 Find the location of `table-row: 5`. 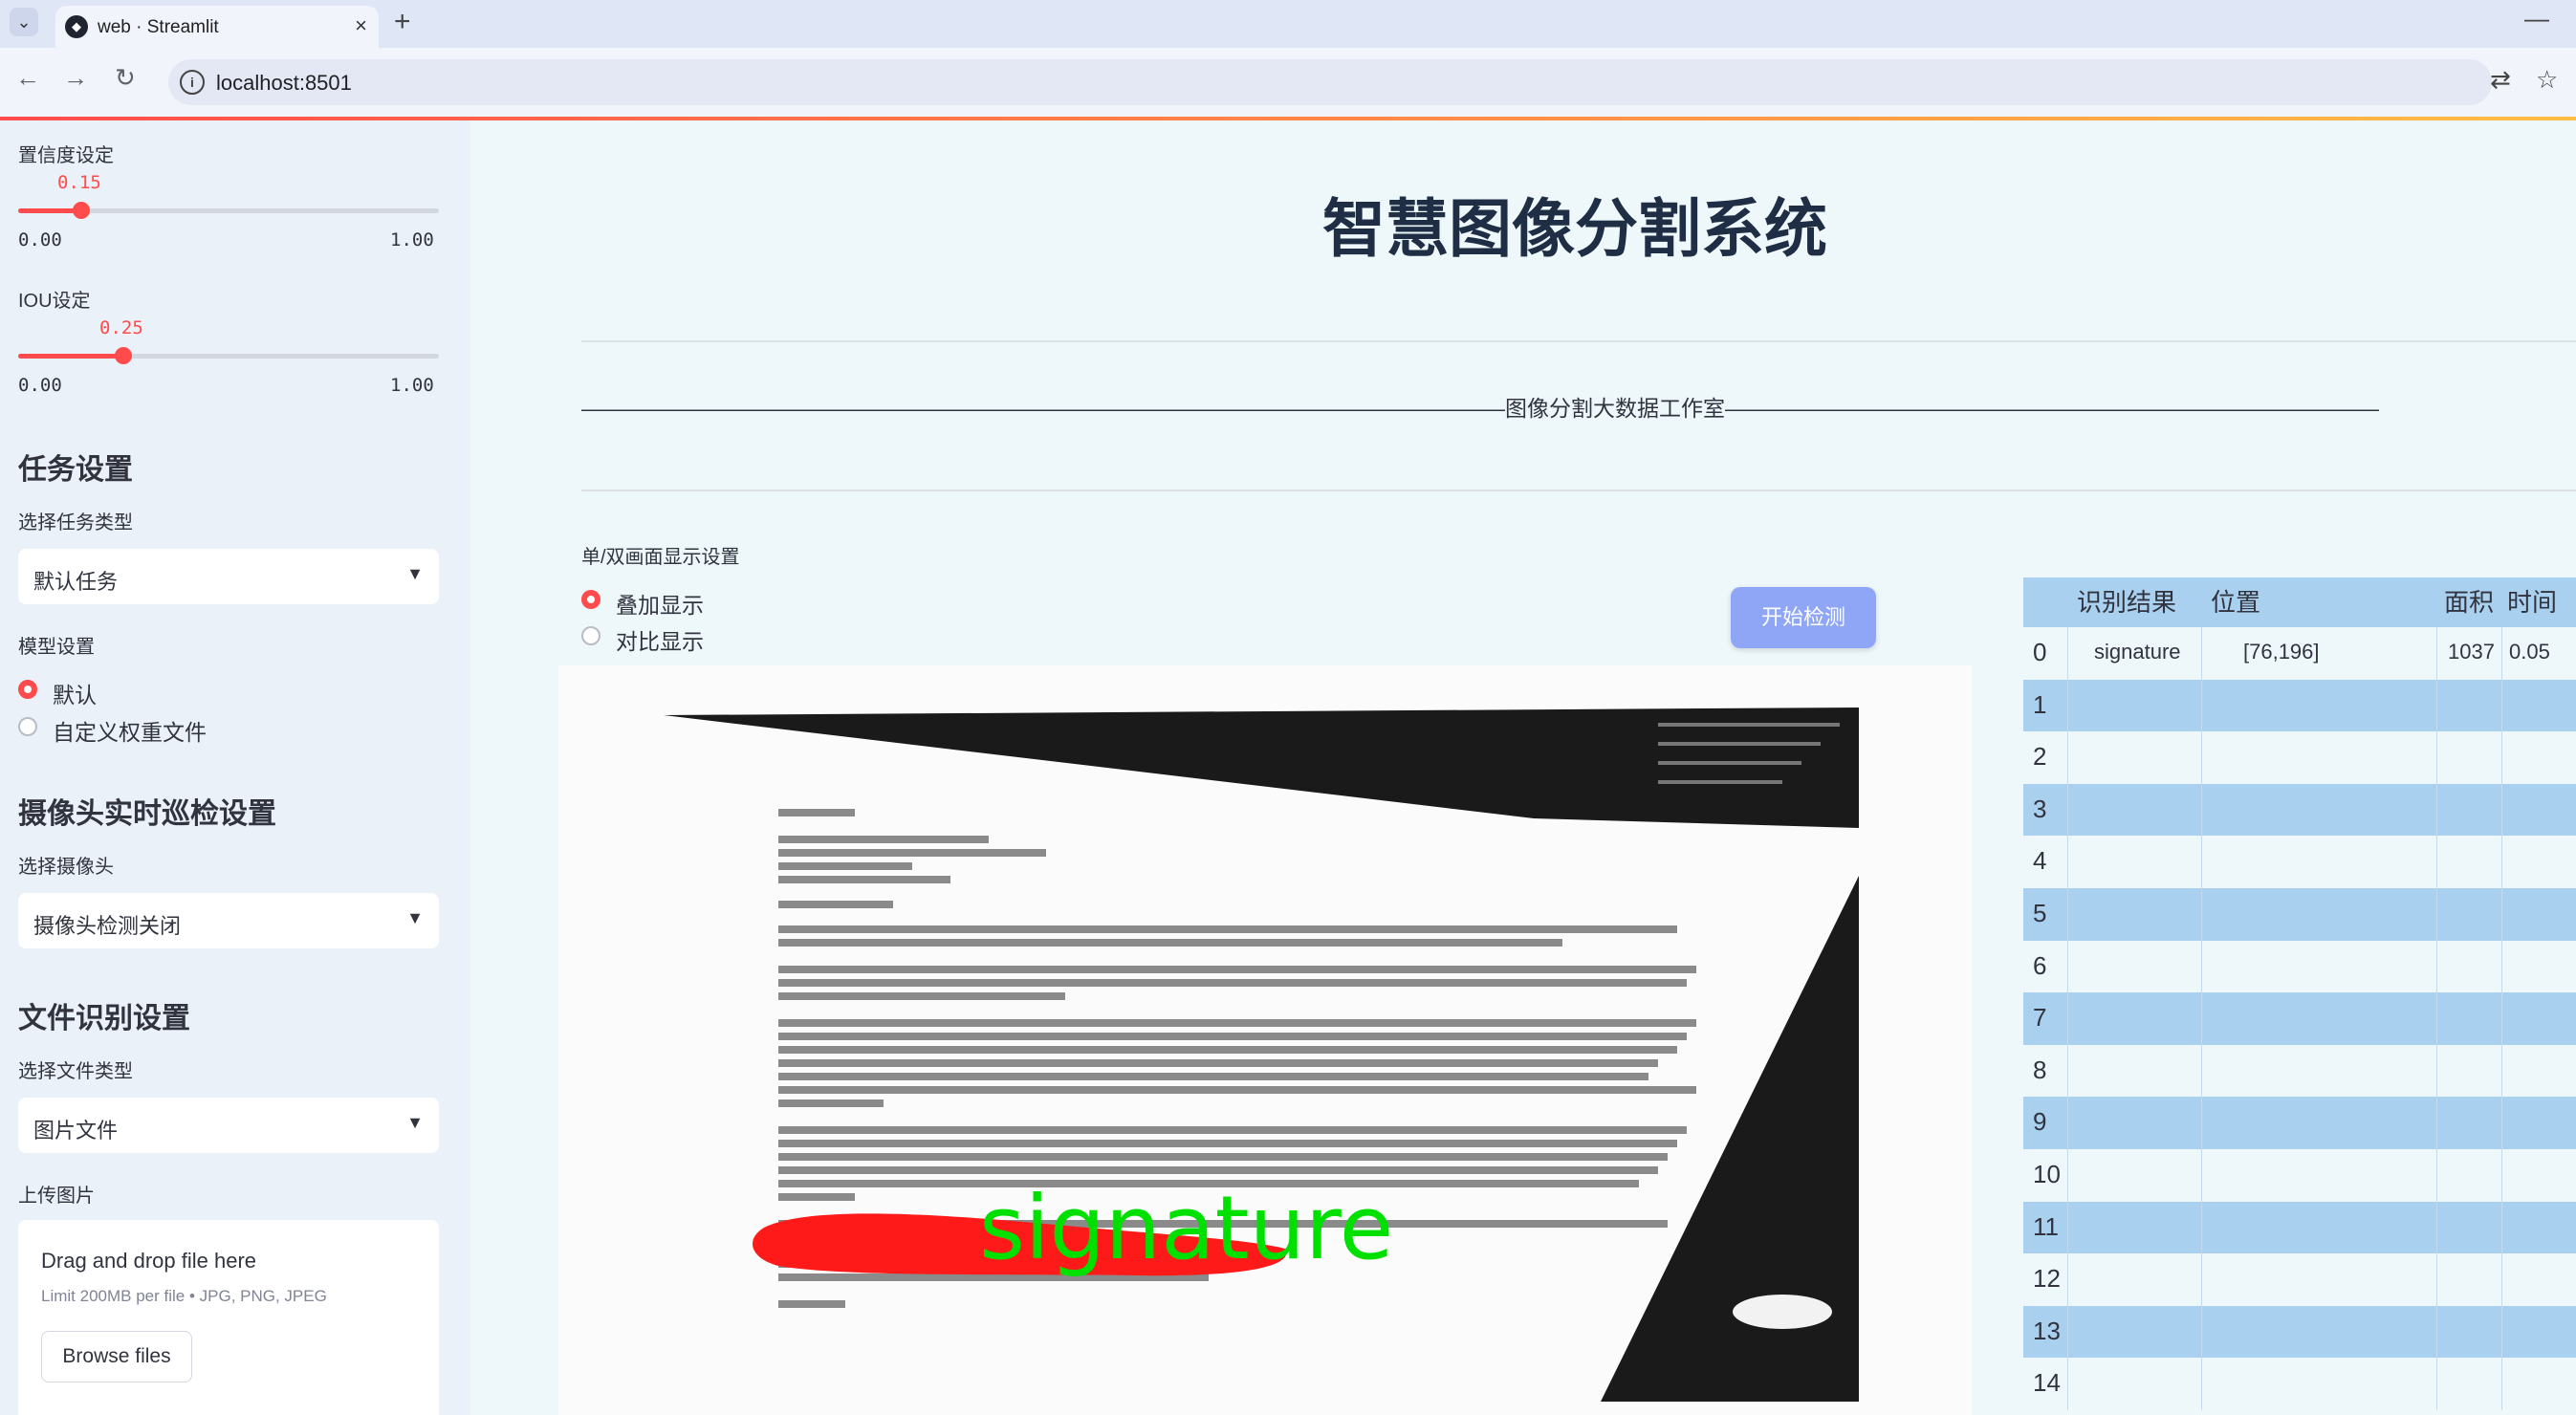

table-row: 5 is located at coordinates (2299, 915).